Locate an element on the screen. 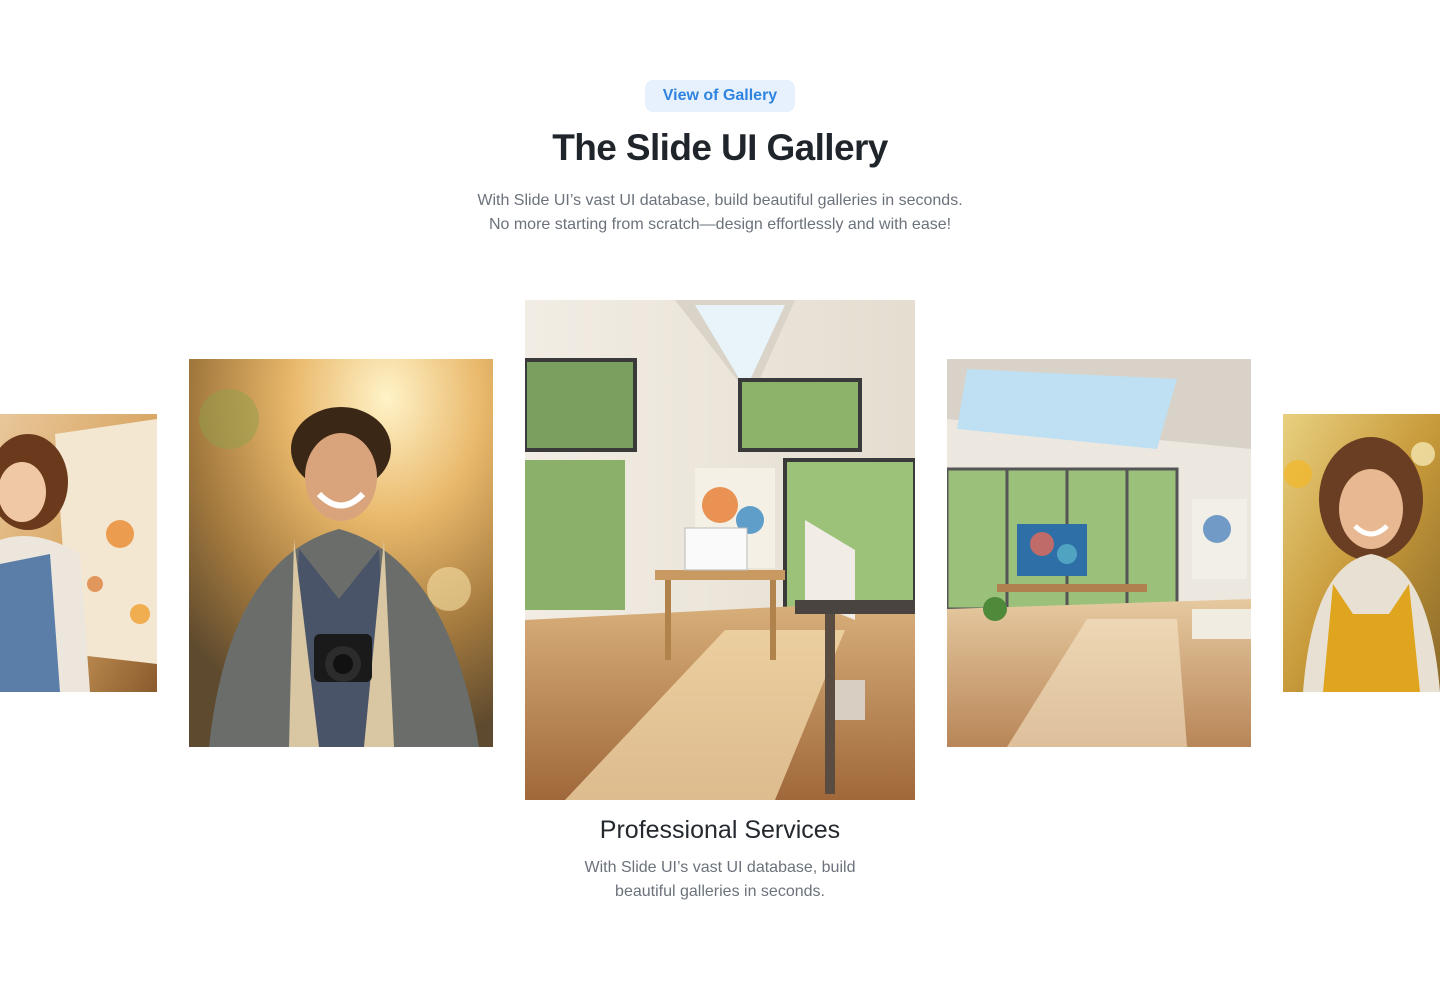  smiling-woman-in-yellow-overalls-photo is located at coordinates (1361, 553).